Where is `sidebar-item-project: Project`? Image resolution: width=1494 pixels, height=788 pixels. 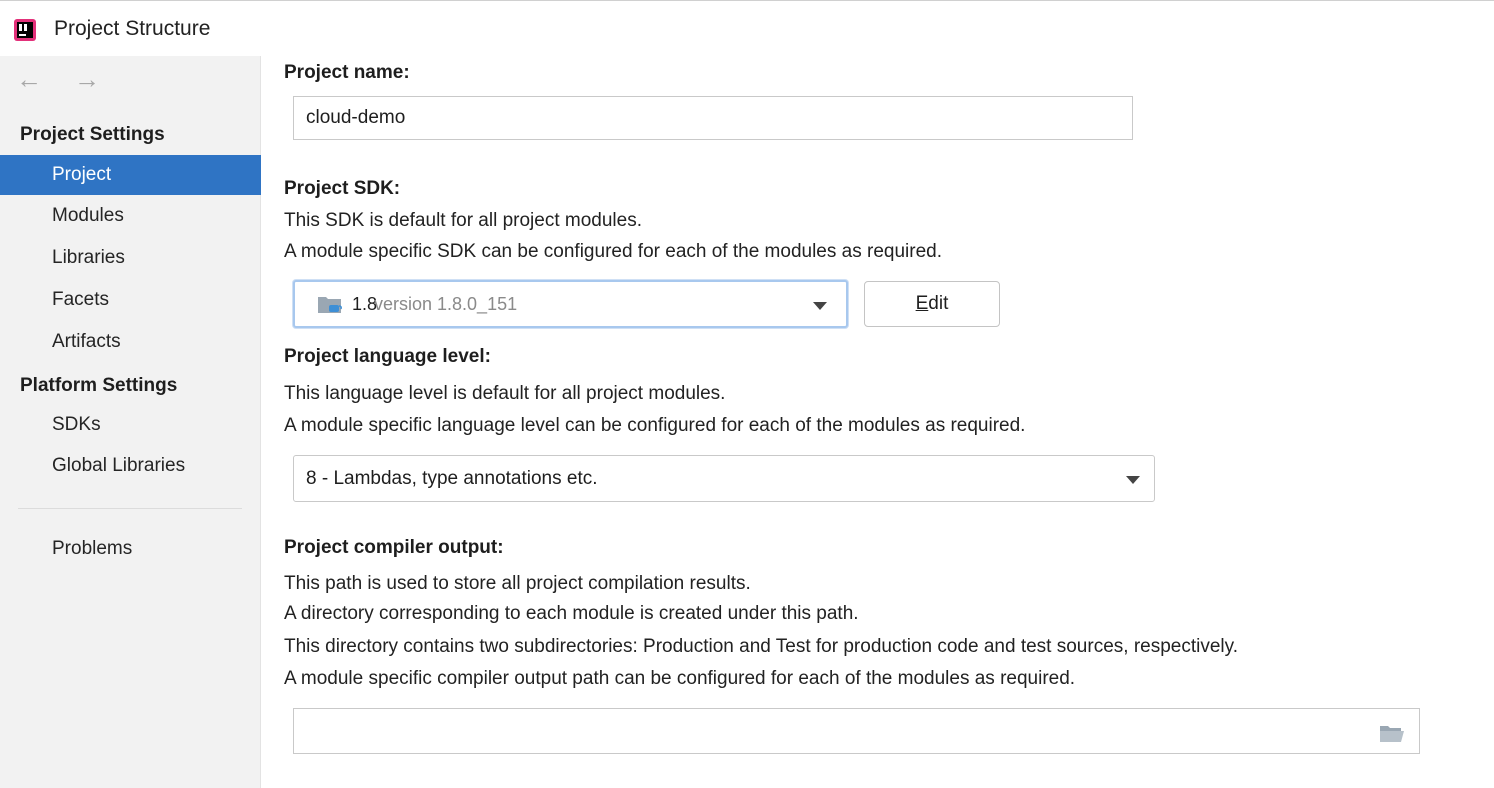 sidebar-item-project: Project is located at coordinates (130, 175).